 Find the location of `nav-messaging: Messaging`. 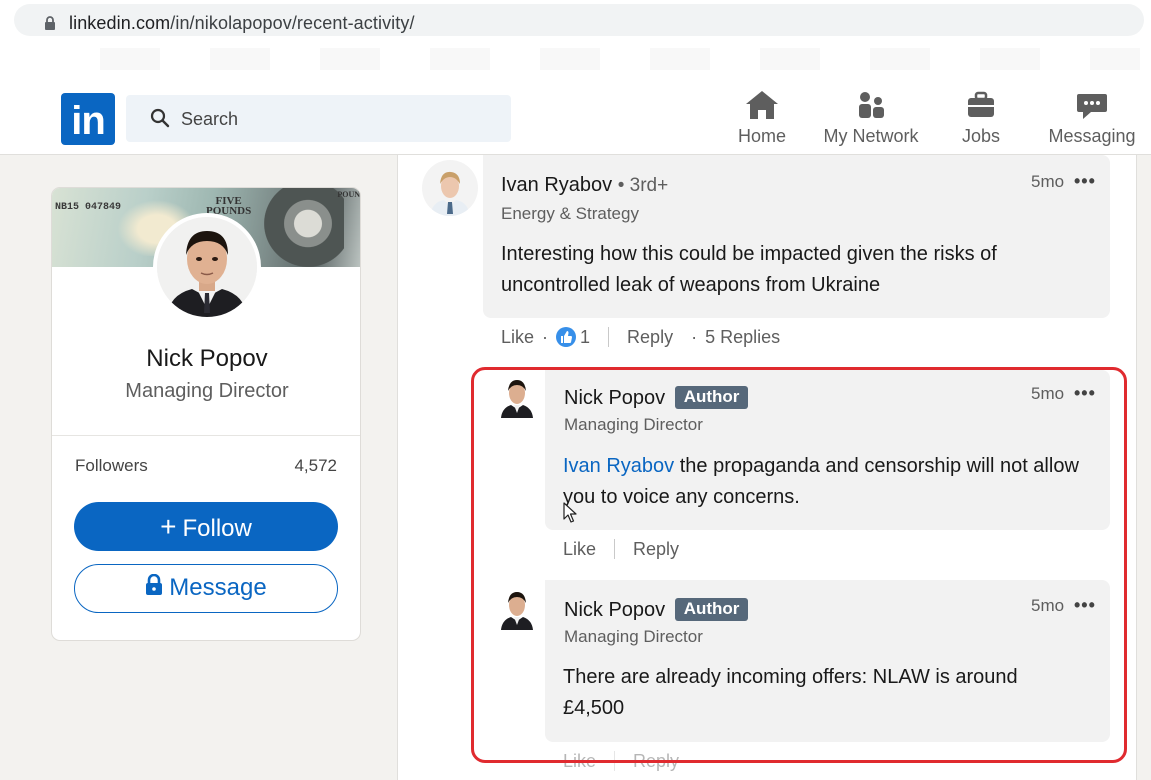

nav-messaging: Messaging is located at coordinates (1092, 117).